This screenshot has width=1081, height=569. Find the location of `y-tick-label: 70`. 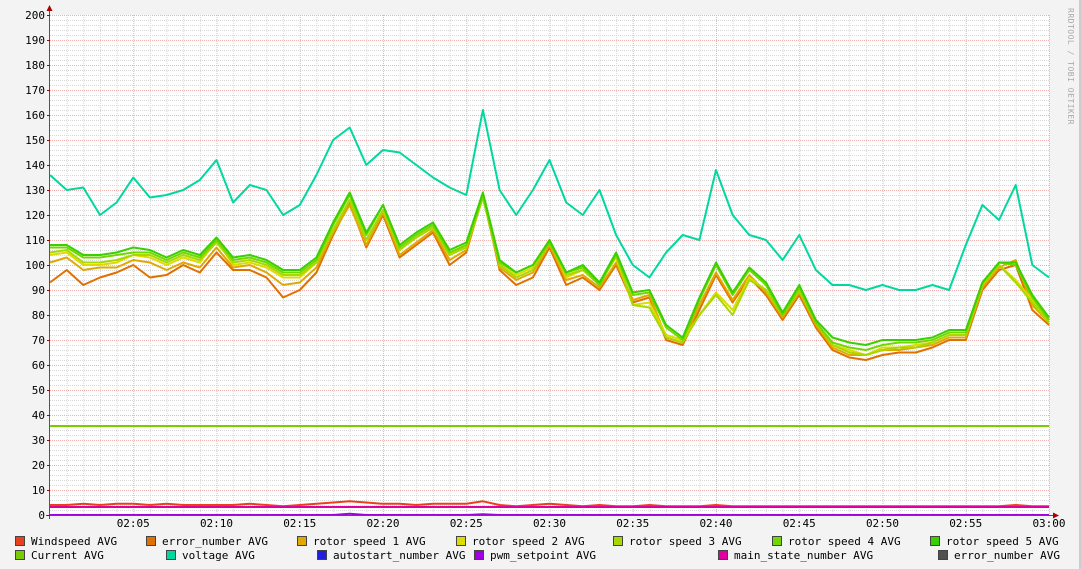

y-tick-label: 70 is located at coordinates (38, 340).